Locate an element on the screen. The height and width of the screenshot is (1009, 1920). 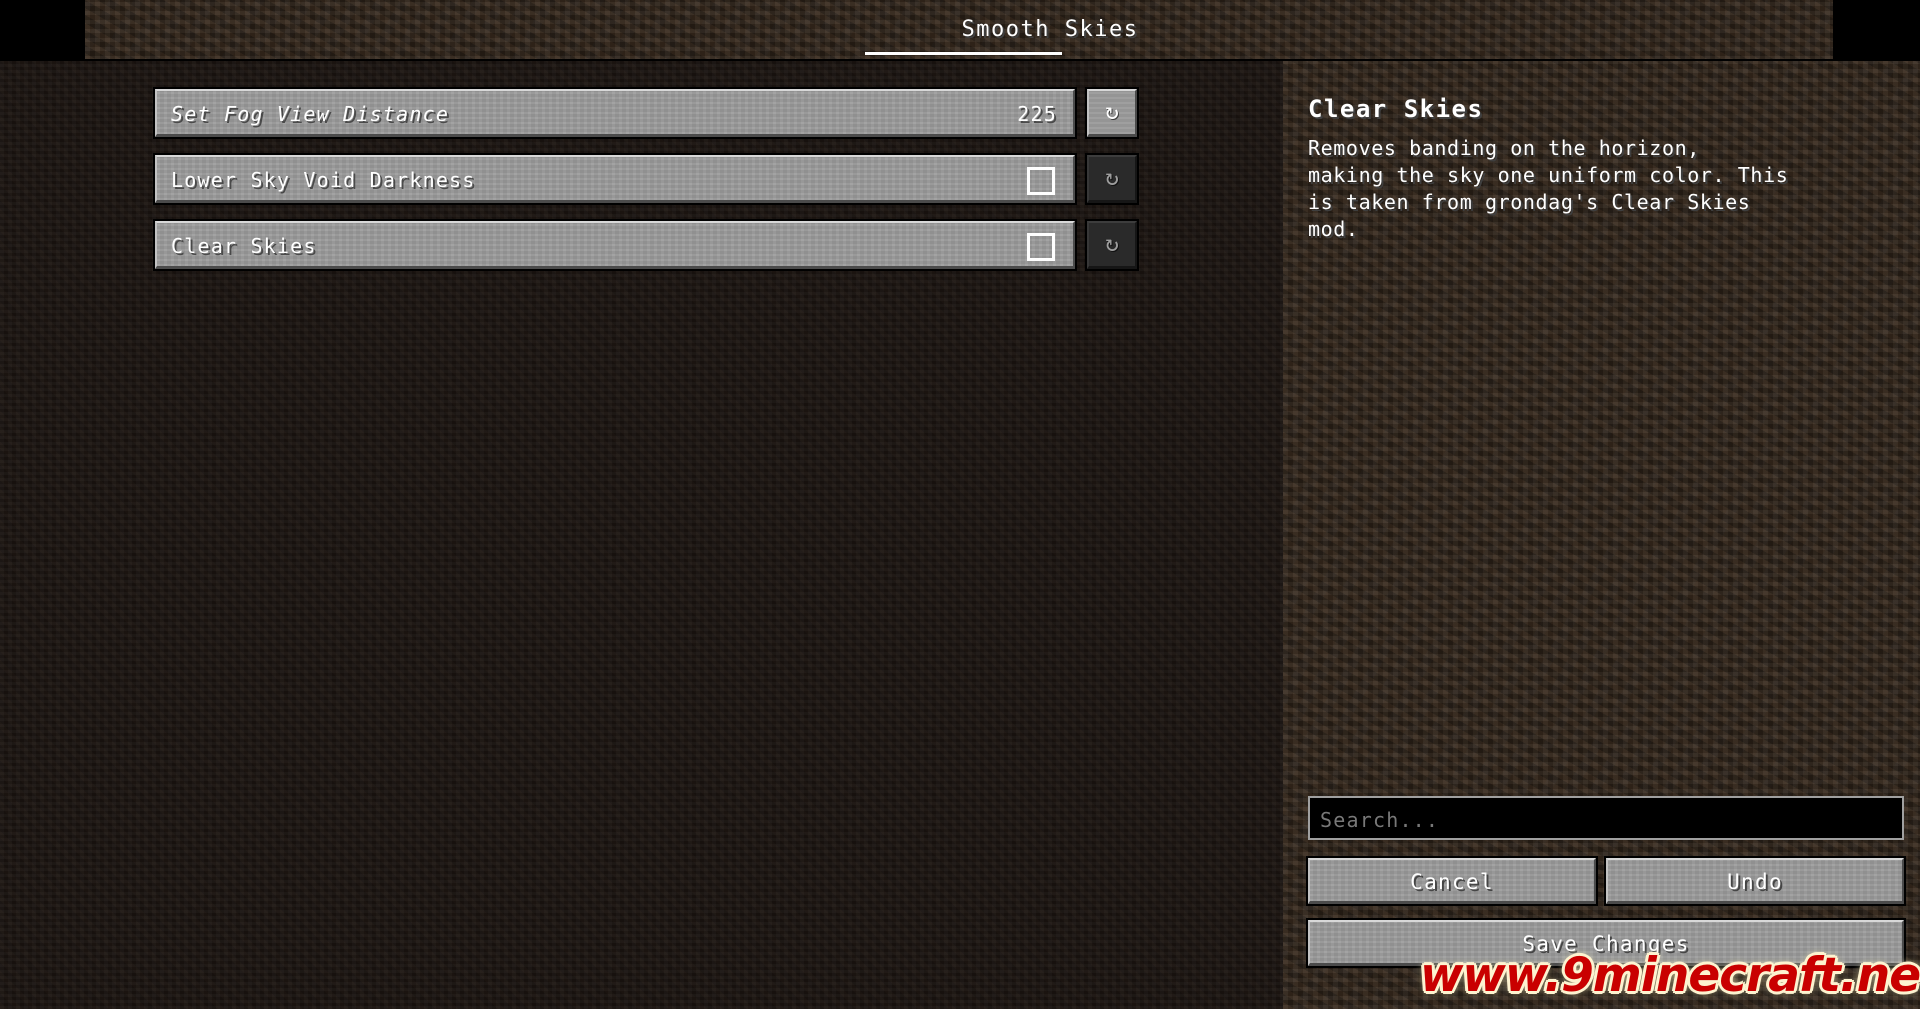
reset-button-clear-skies: ↻ is located at coordinates (1112, 245).